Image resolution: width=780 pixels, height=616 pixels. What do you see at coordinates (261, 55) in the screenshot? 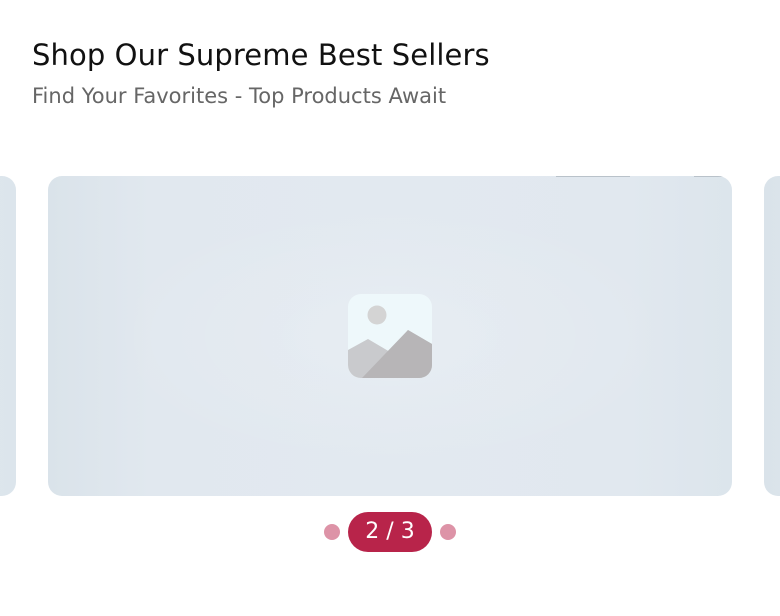
I see `section-title: Shop Our Supreme Best Sellers` at bounding box center [261, 55].